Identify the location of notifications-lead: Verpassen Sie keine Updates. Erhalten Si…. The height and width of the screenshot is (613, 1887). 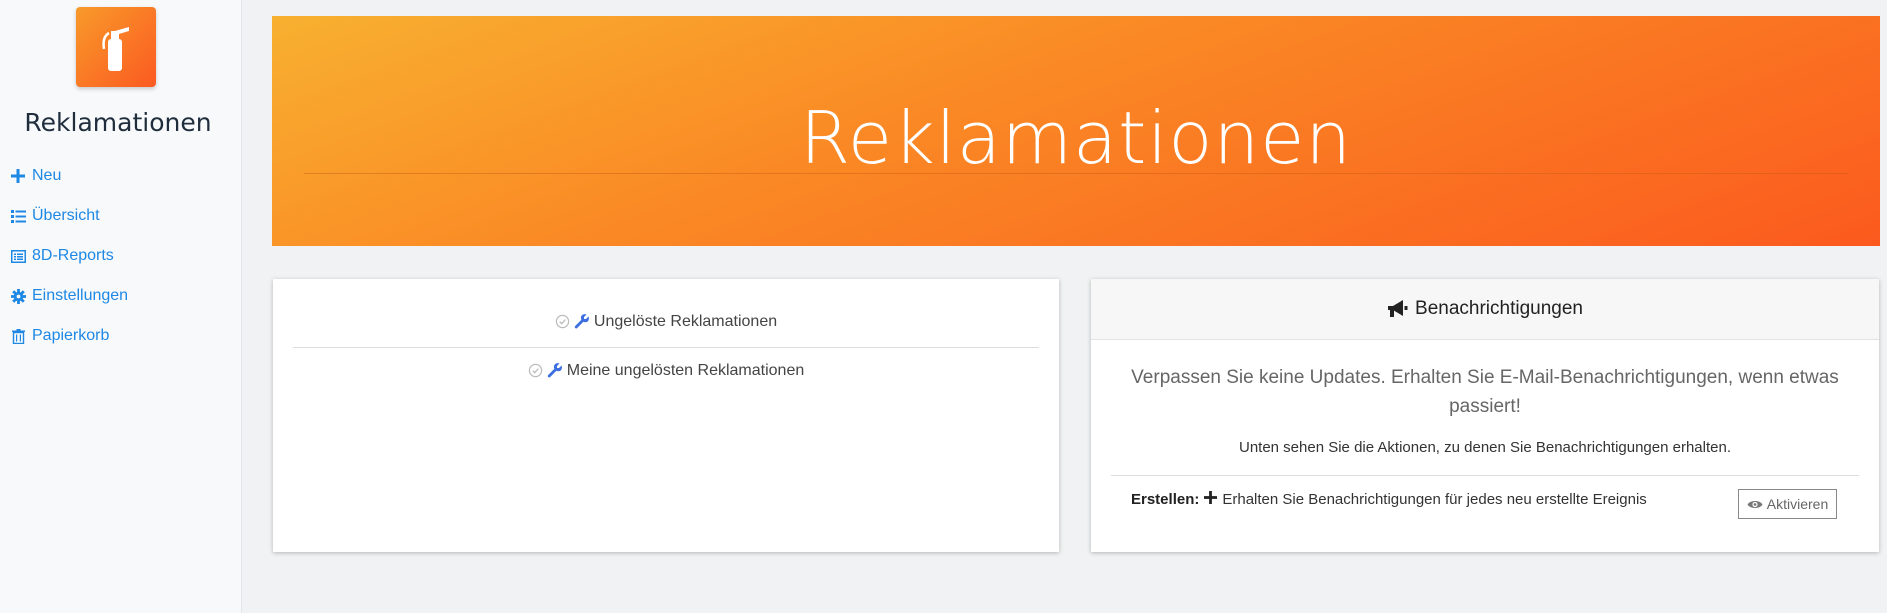
(1485, 392).